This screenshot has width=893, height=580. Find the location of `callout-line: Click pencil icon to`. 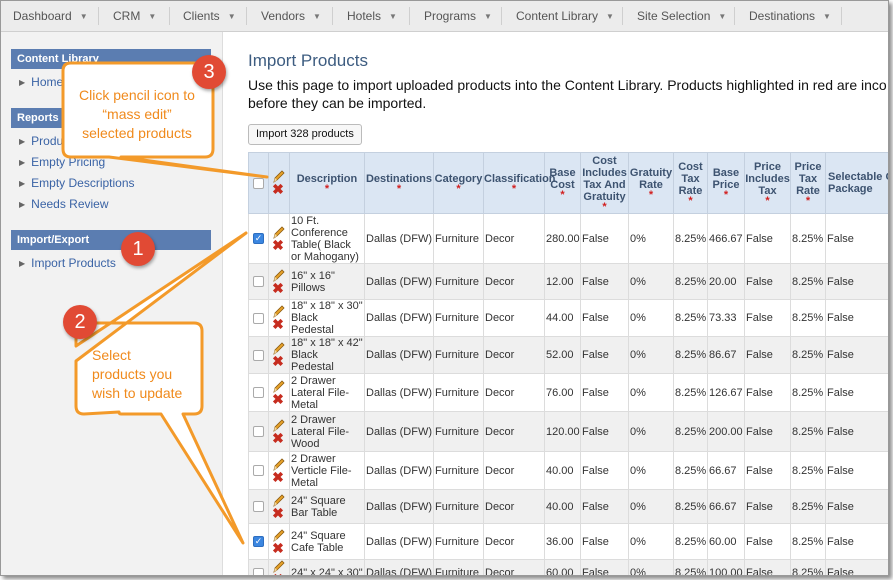

callout-line: Click pencil icon to is located at coordinates (137, 95).